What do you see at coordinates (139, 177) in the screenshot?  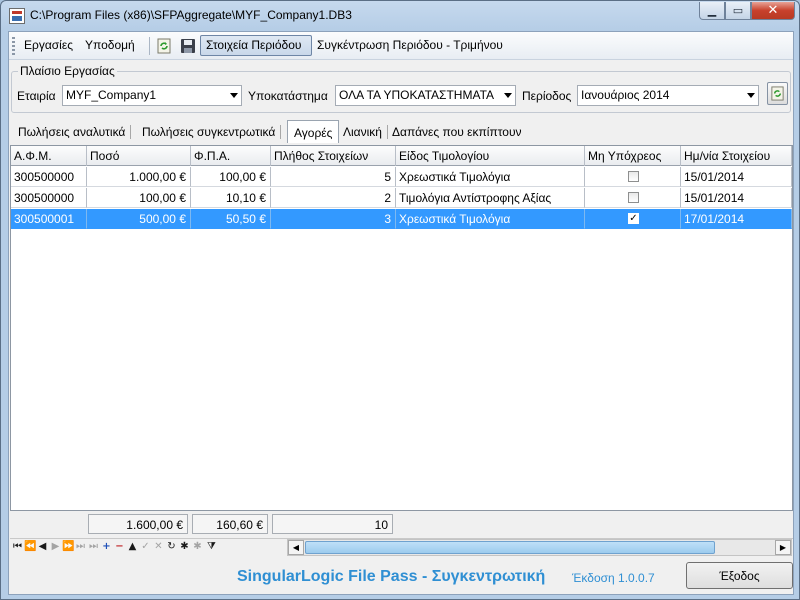 I see `cell-amount: 1.000,00 €` at bounding box center [139, 177].